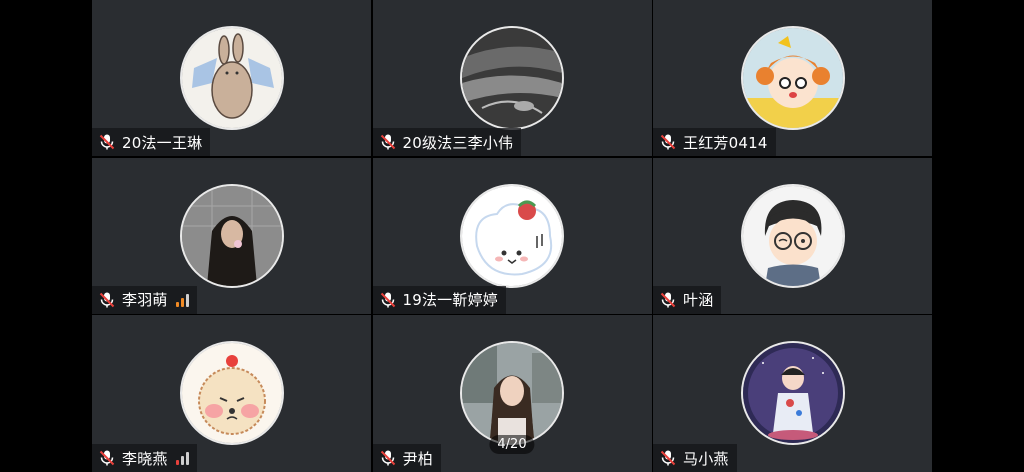 This screenshot has width=1024, height=472. I want to click on astronaut-avatar, so click(792, 393).